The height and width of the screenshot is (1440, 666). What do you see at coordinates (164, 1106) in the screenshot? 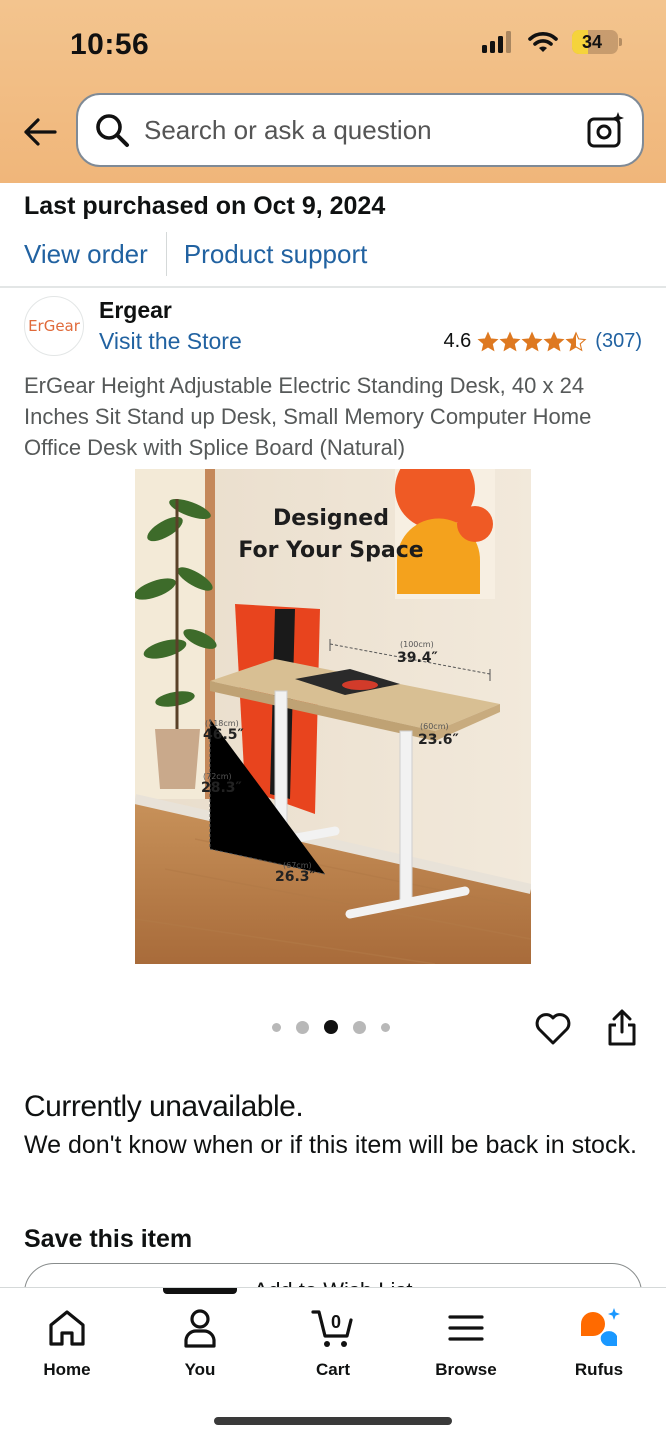
I see `availability-heading: Currently unavailable.` at bounding box center [164, 1106].